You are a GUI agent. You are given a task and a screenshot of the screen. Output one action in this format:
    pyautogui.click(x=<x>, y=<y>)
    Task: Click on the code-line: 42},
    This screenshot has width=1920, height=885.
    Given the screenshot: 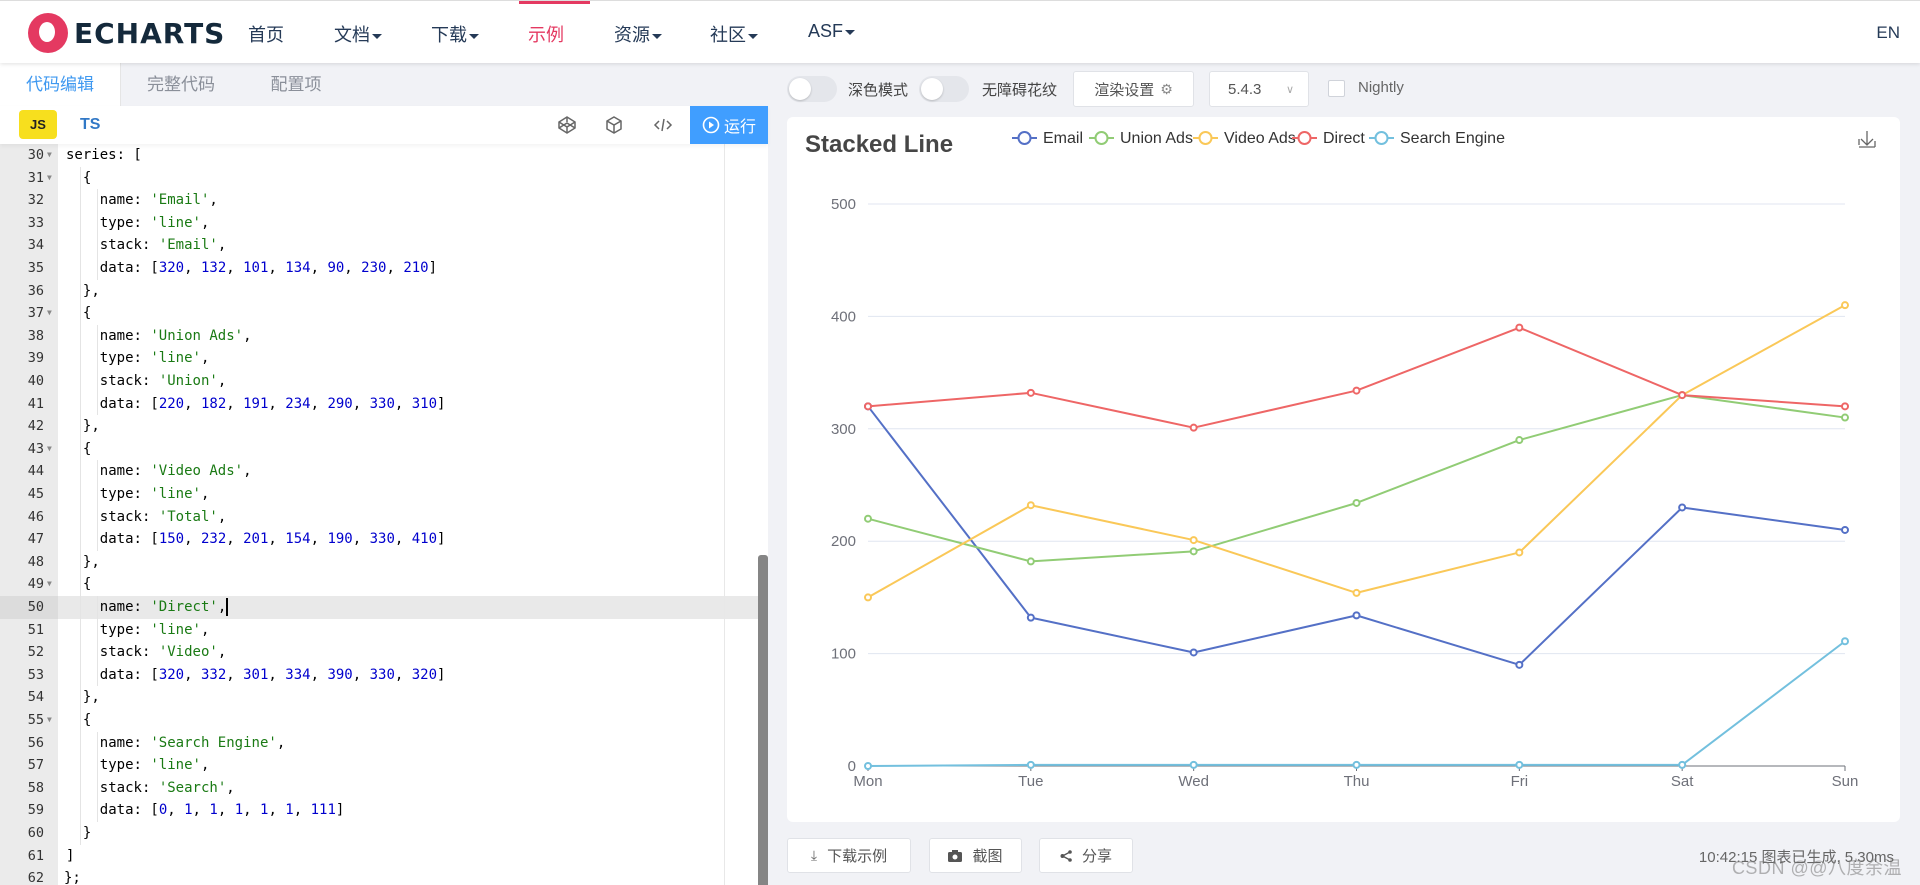 What is the action you would take?
    pyautogui.click(x=379, y=426)
    